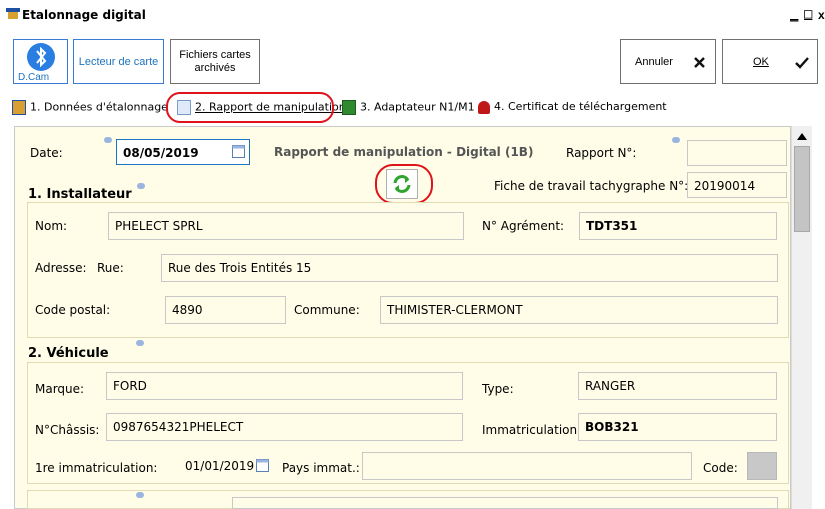 Image resolution: width=825 pixels, height=509 pixels. Describe the element at coordinates (51, 226) in the screenshot. I see `name-label: Nom:` at that location.